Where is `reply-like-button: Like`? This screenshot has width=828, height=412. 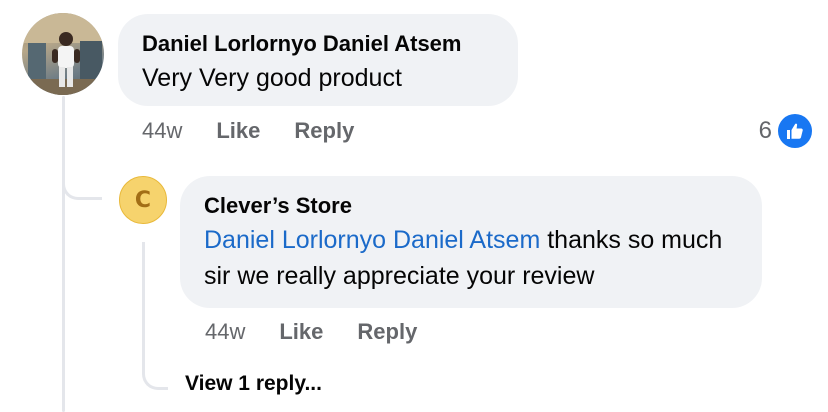 reply-like-button: Like is located at coordinates (301, 332).